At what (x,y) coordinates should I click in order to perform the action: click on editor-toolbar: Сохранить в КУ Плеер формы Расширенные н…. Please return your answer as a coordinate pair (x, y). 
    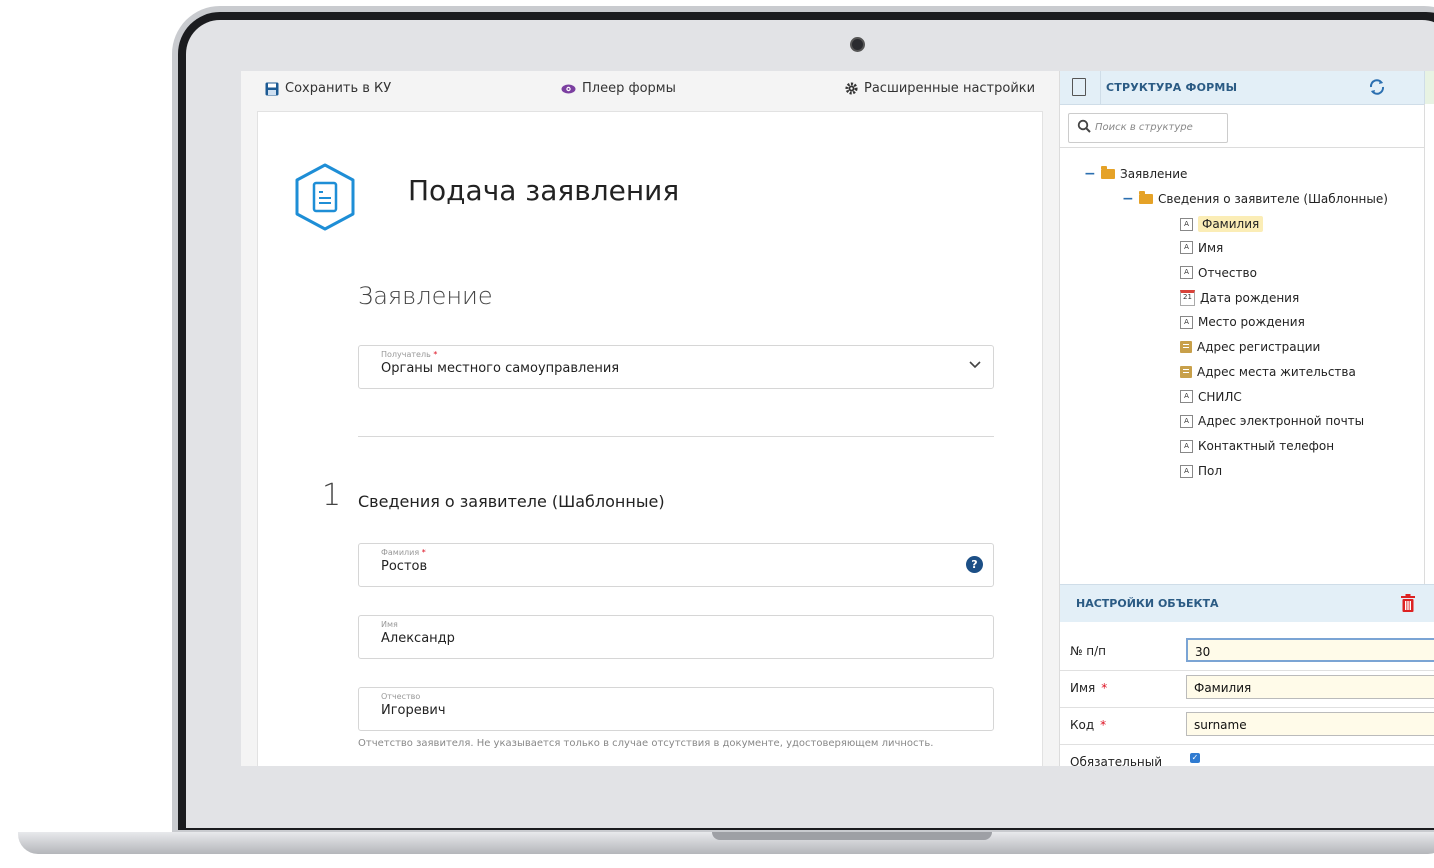
    Looking at the image, I should click on (650, 89).